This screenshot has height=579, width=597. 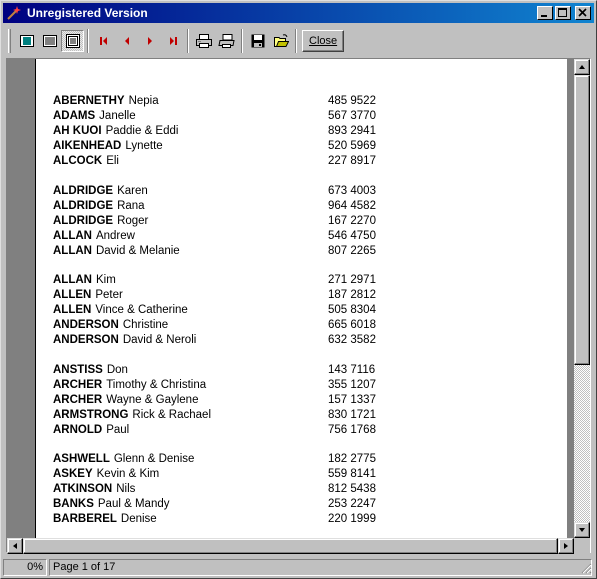 What do you see at coordinates (303, 370) in the screenshot?
I see `listing-row: ANSTISS Don 143 7116` at bounding box center [303, 370].